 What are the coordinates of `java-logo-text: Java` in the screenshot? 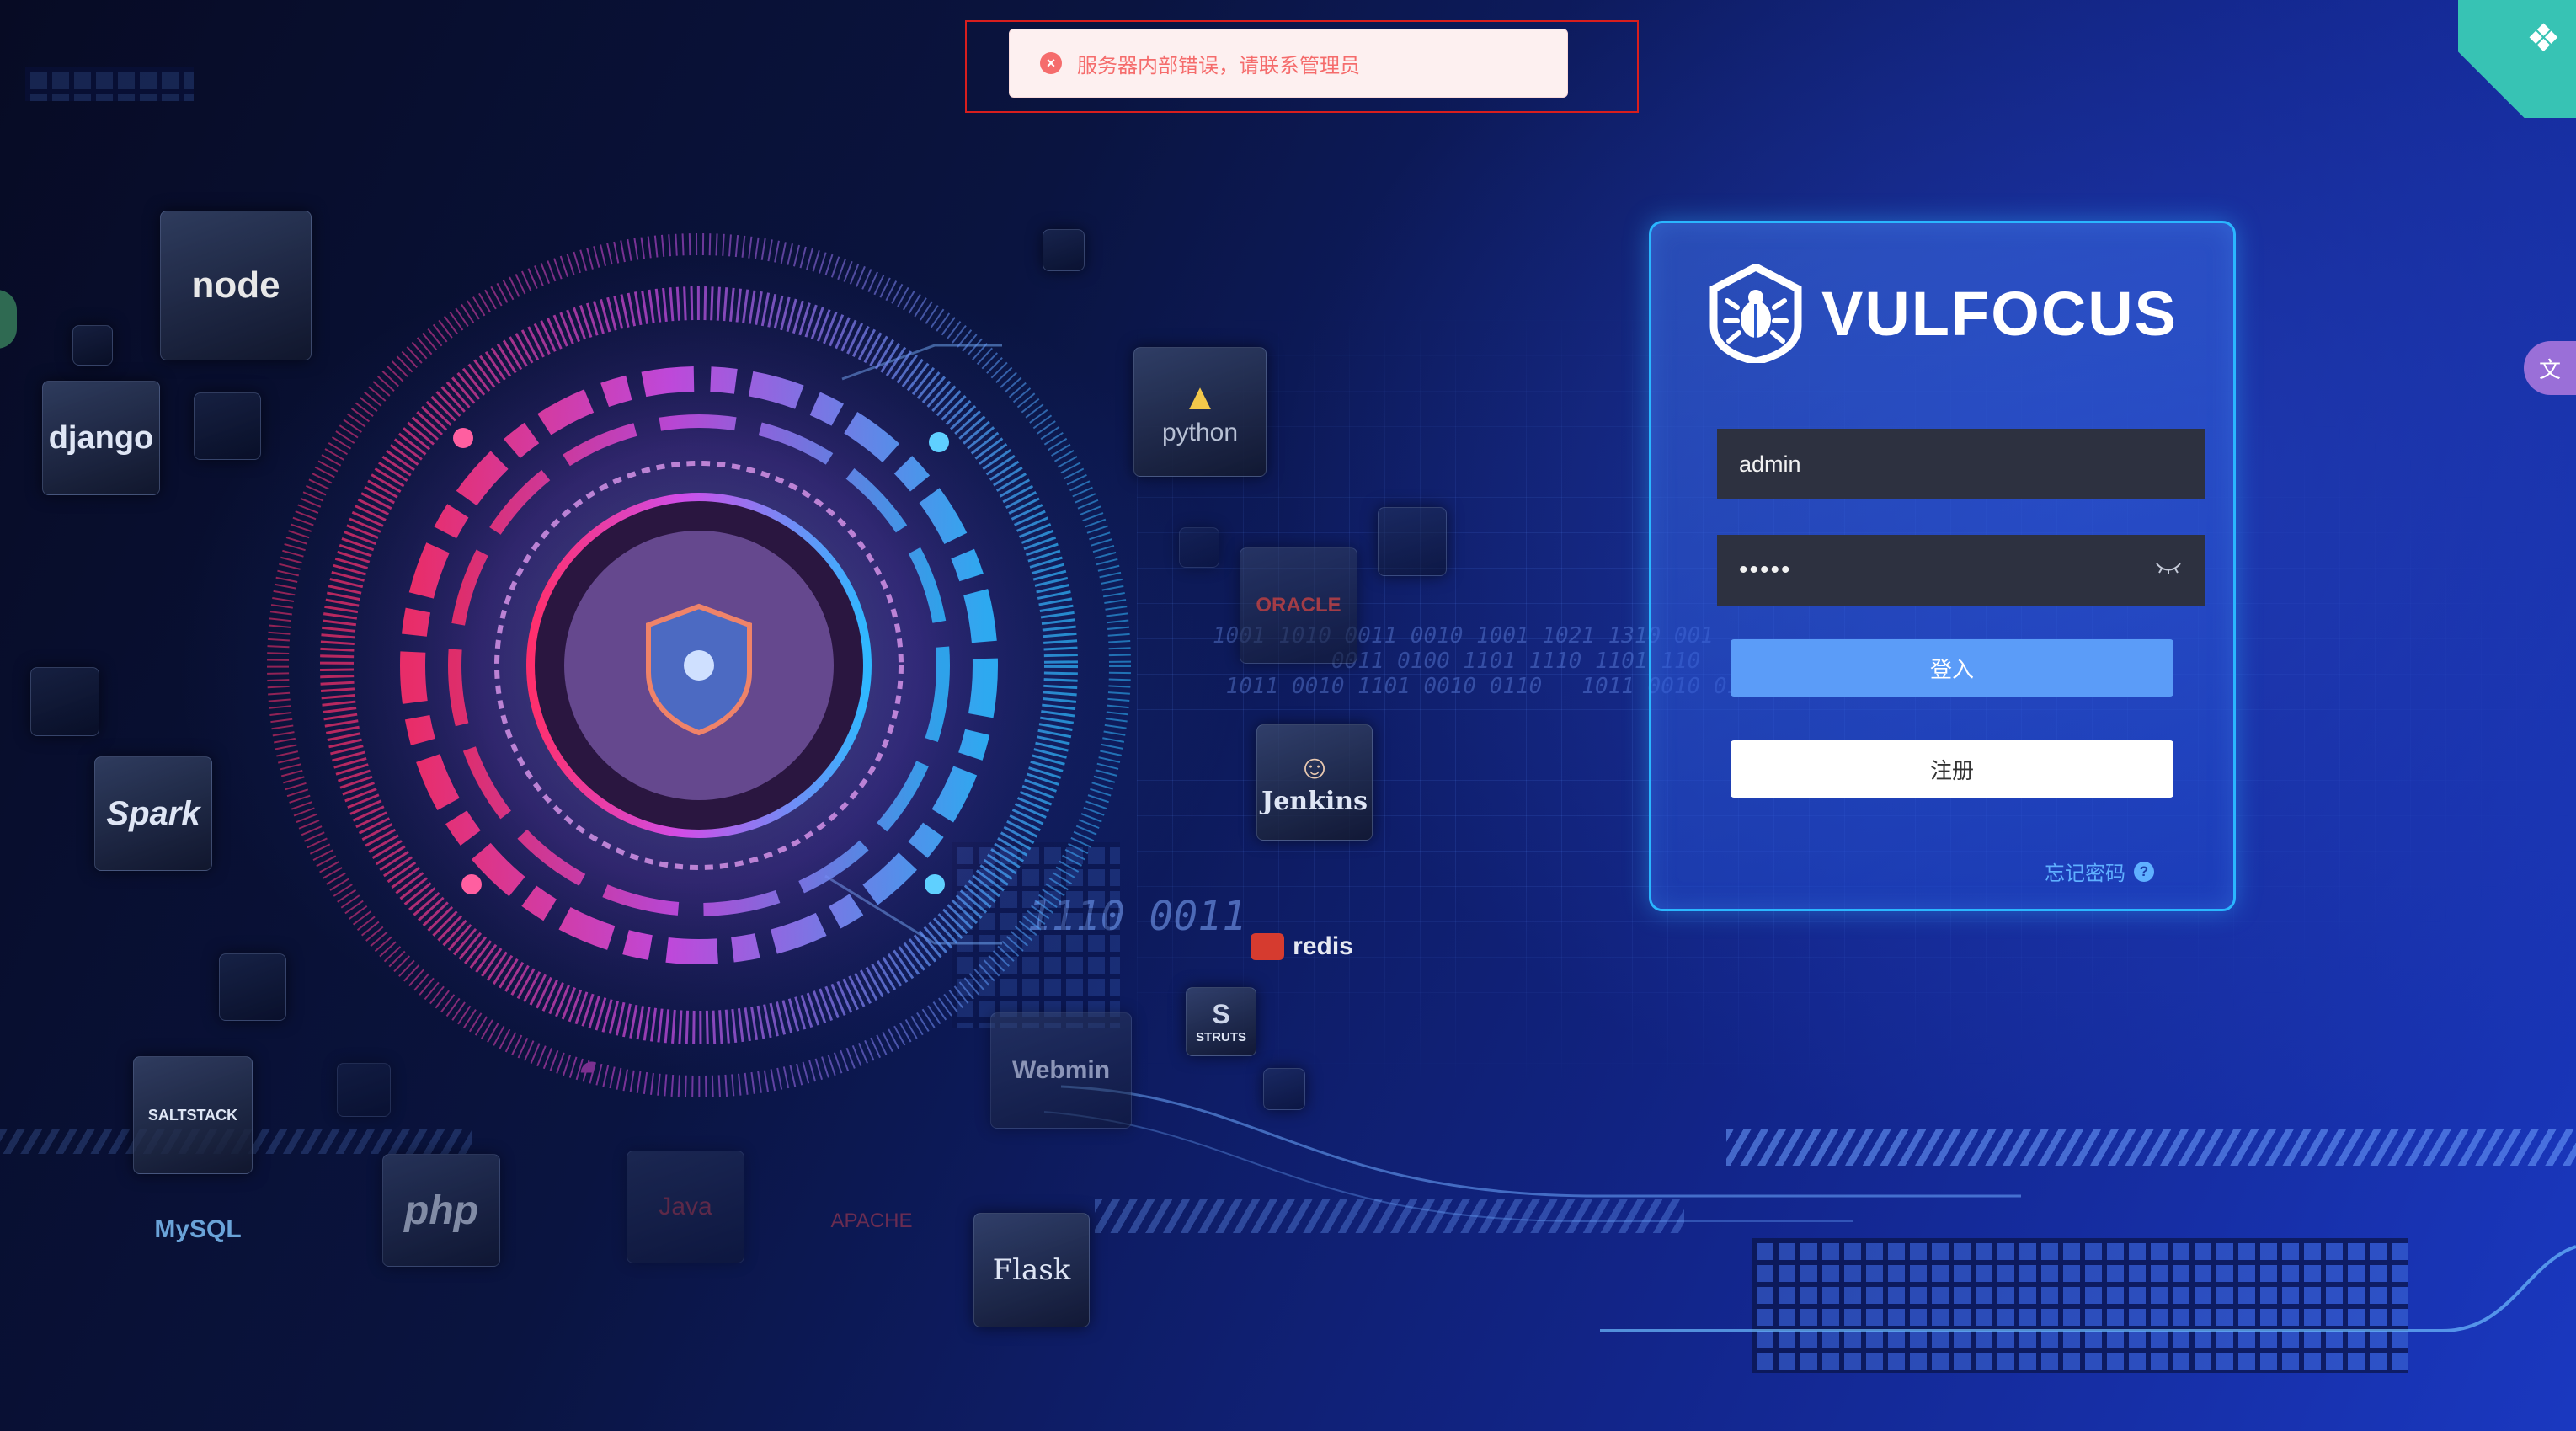 It's located at (685, 1207).